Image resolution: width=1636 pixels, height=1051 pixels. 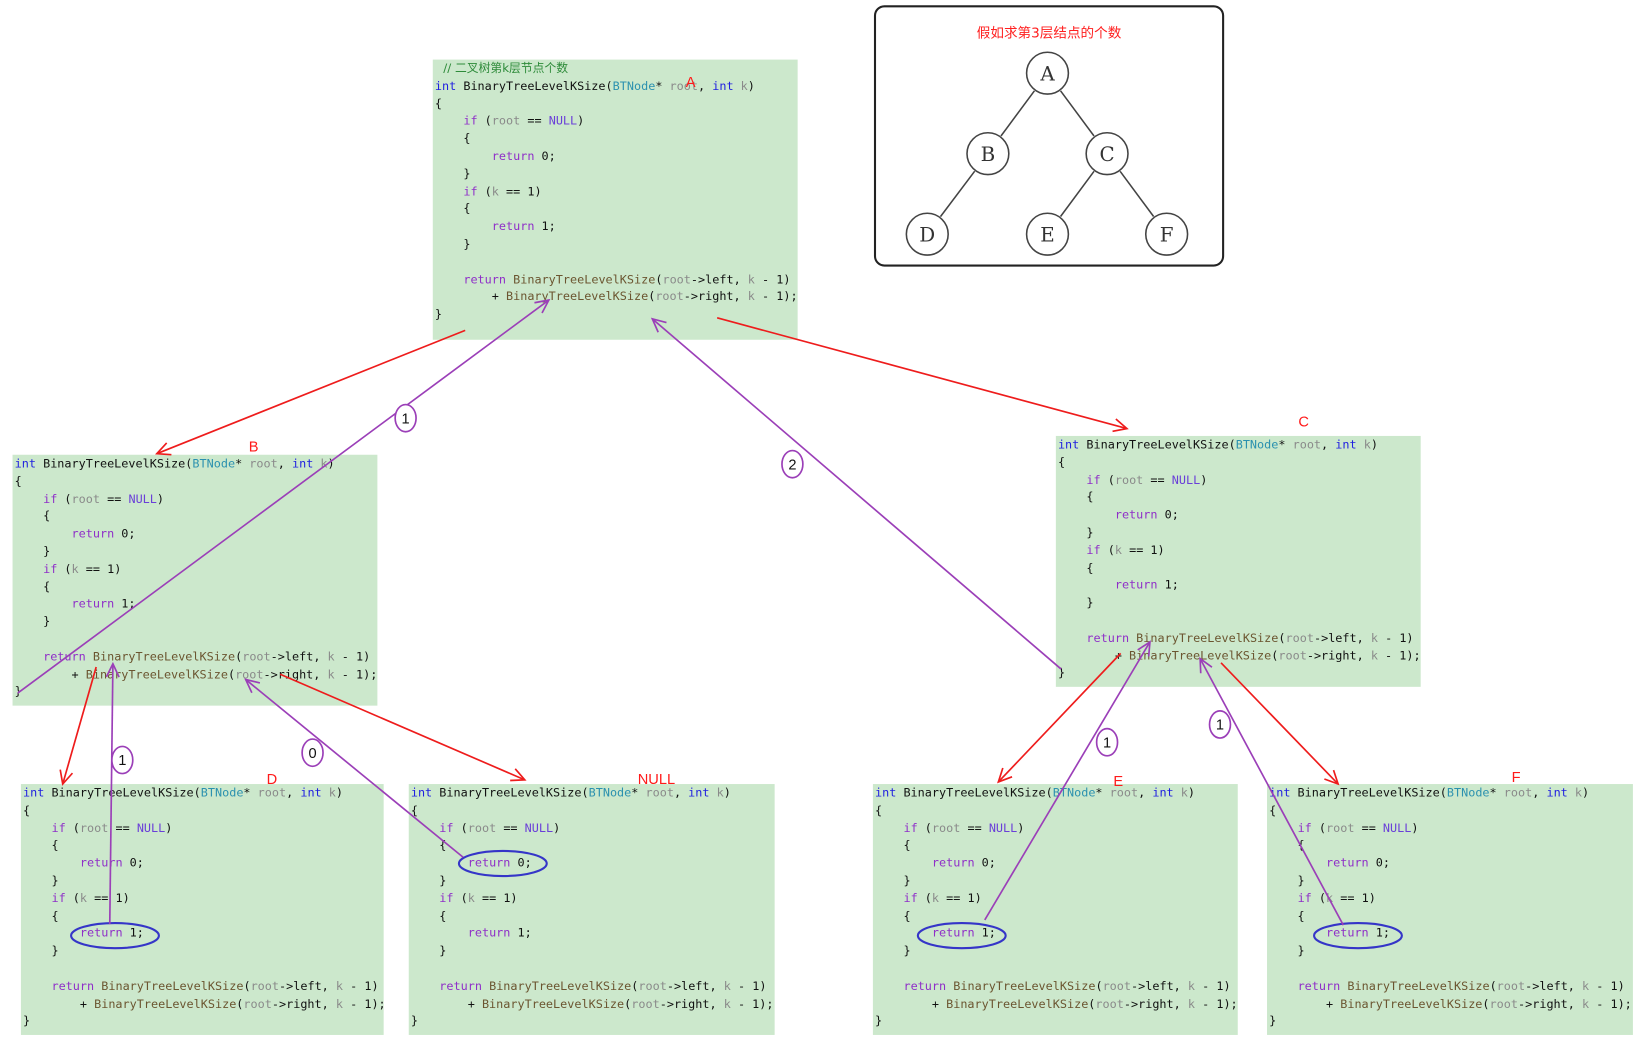 What do you see at coordinates (792, 465) in the screenshot?
I see `step-marker-value: 2` at bounding box center [792, 465].